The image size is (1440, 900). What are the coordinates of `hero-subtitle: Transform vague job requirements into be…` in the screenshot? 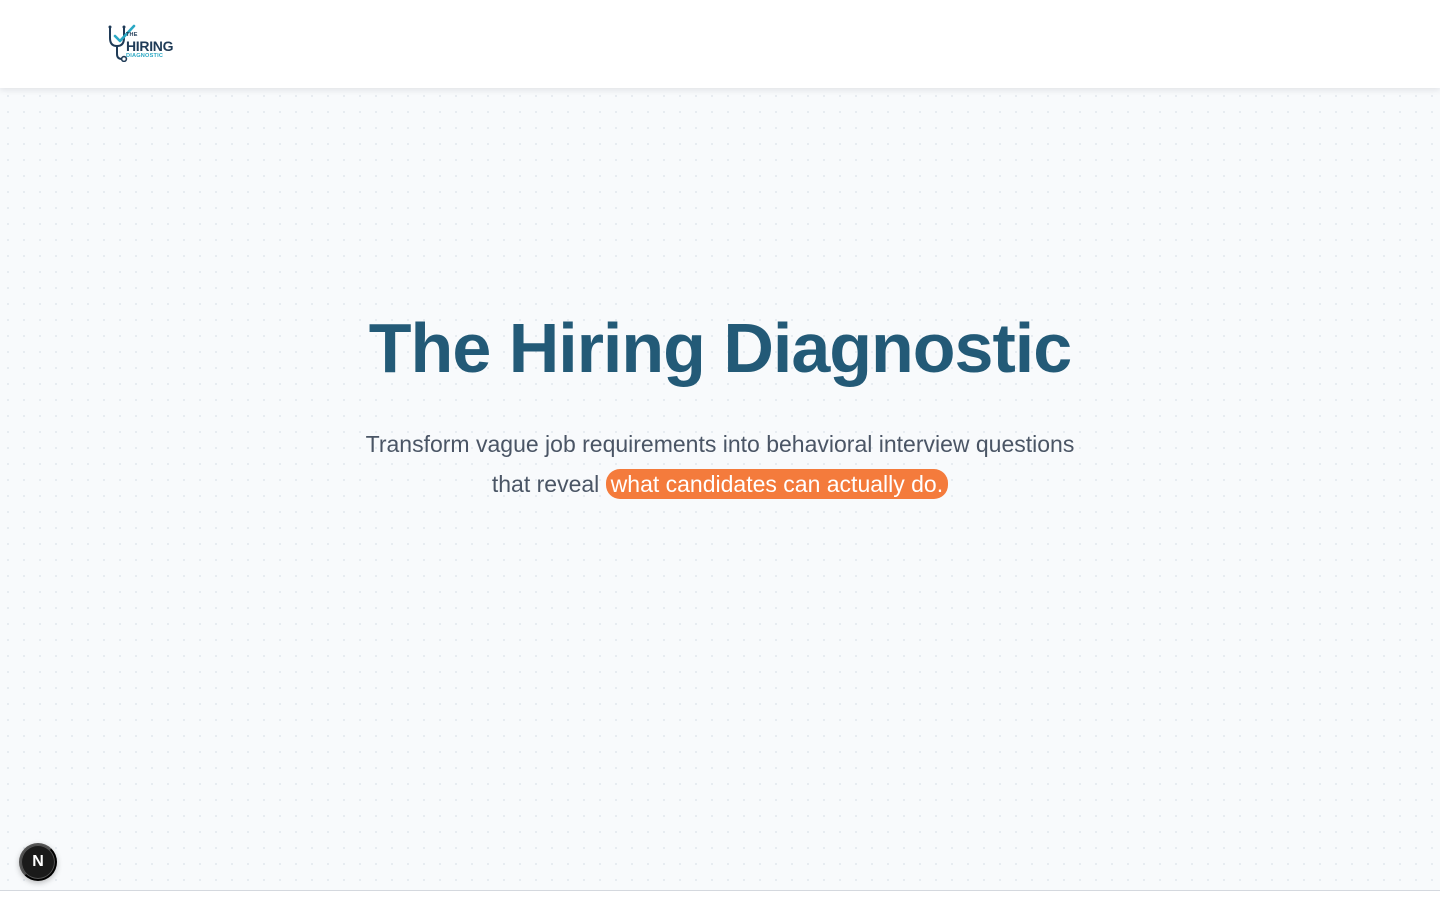 It's located at (720, 464).